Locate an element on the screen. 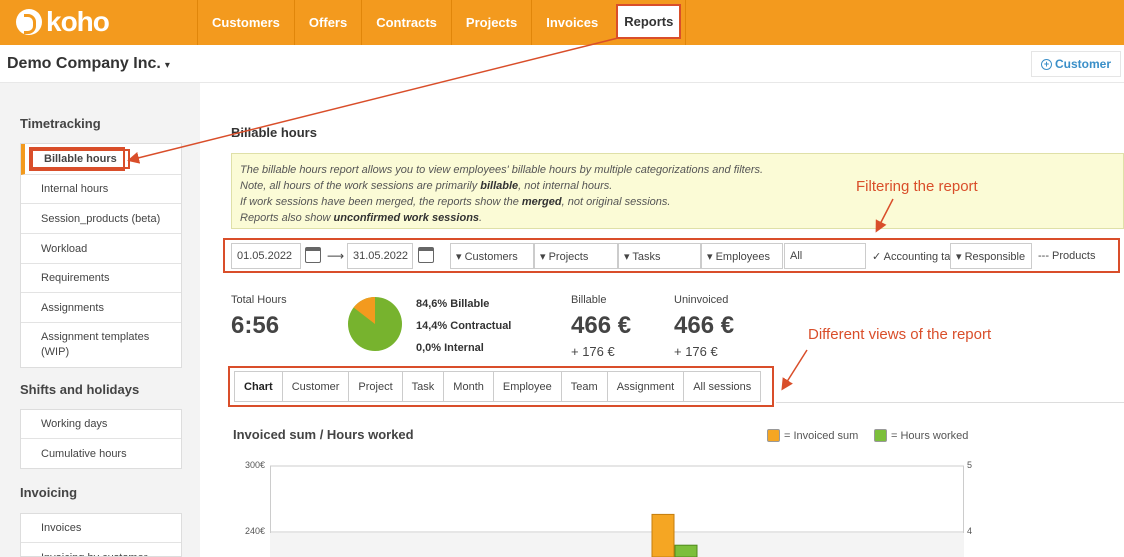 Image resolution: width=1124 pixels, height=557 pixels. accounting-target-toggle: ✓ Accounting target is located at coordinates (908, 256).